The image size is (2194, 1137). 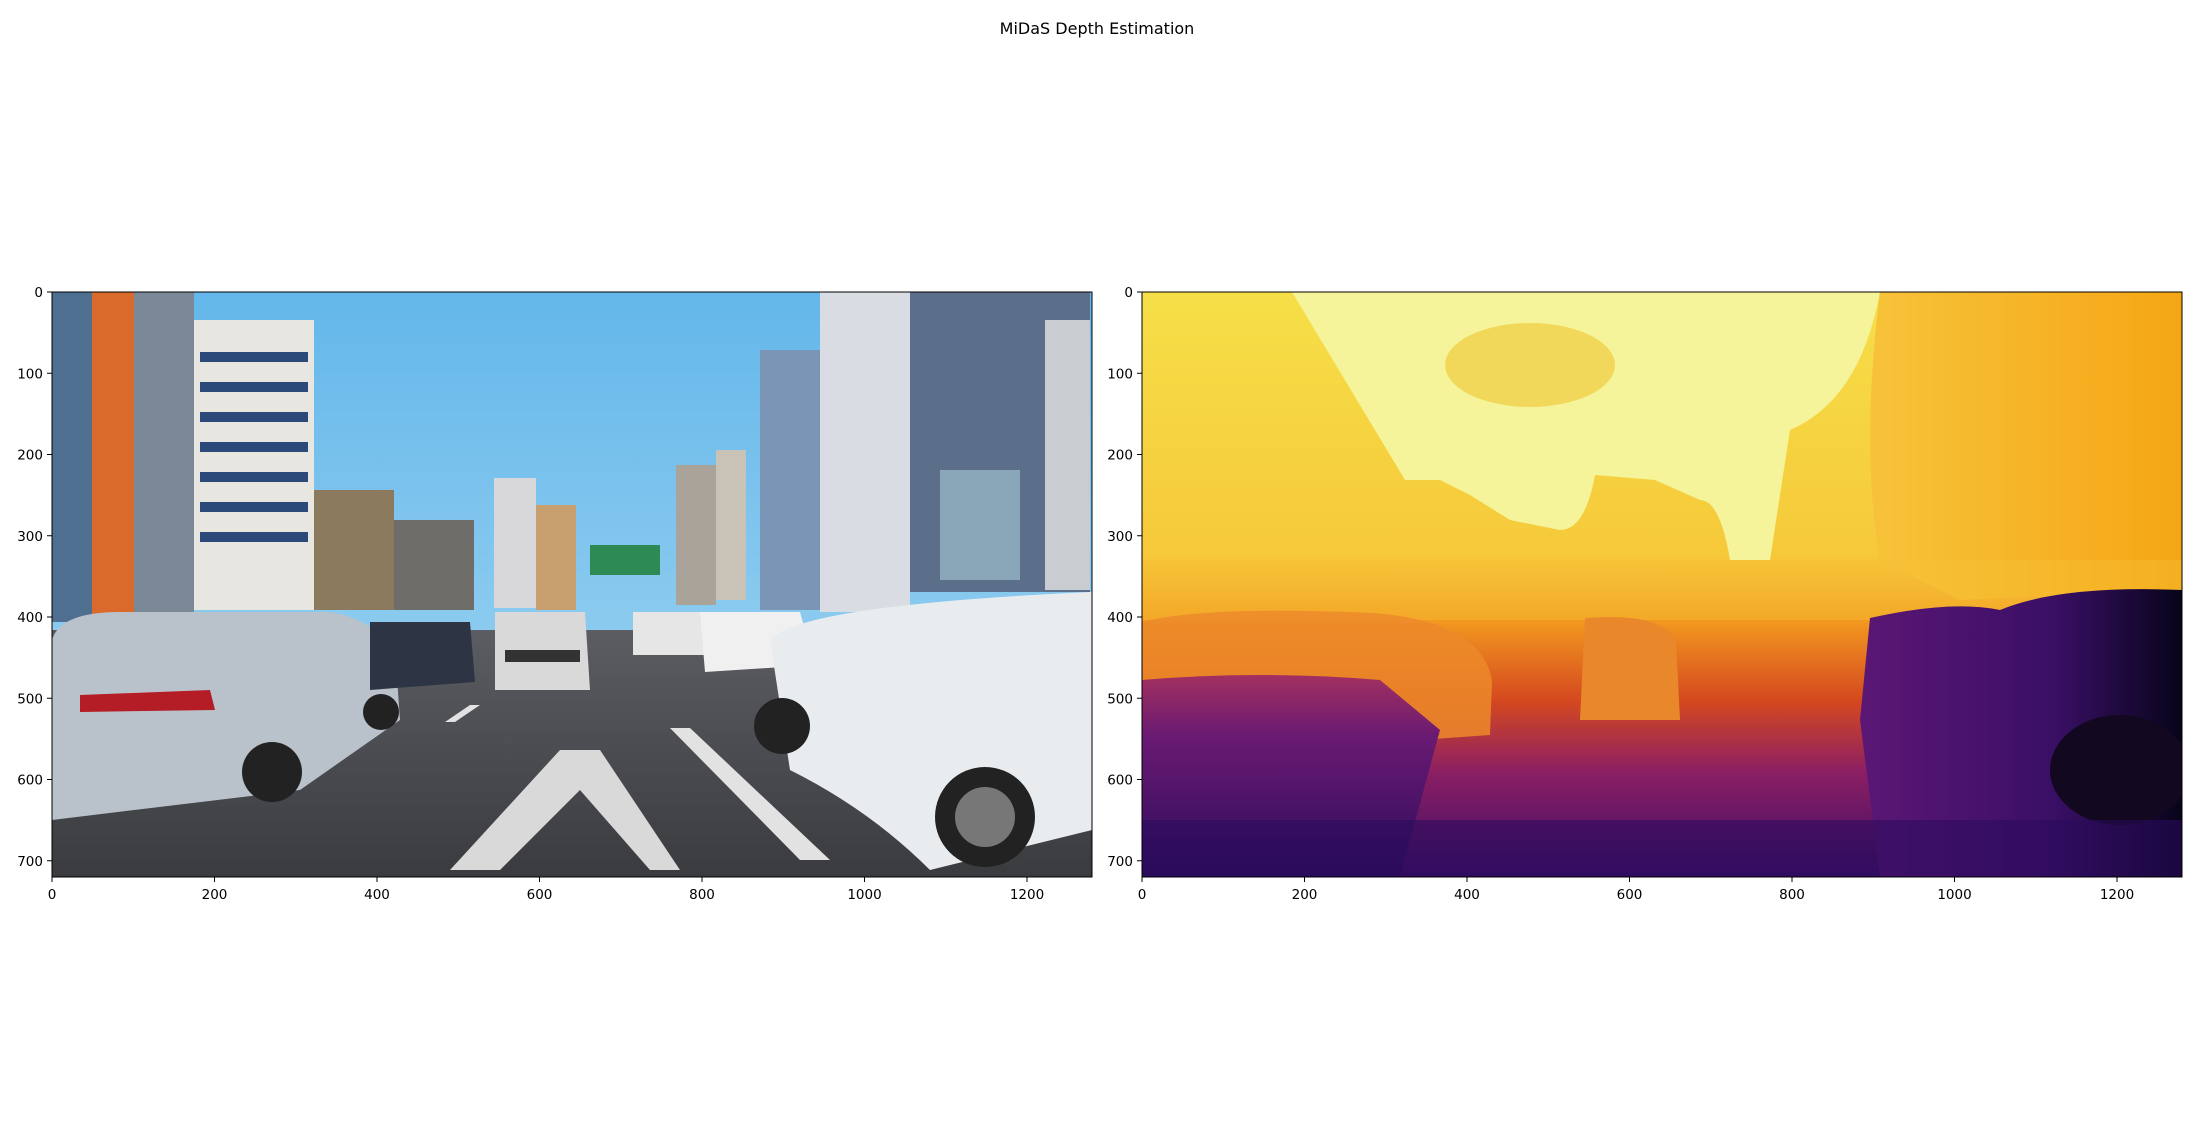 I want to click on photo-x-tick-label: 800, so click(x=702, y=895).